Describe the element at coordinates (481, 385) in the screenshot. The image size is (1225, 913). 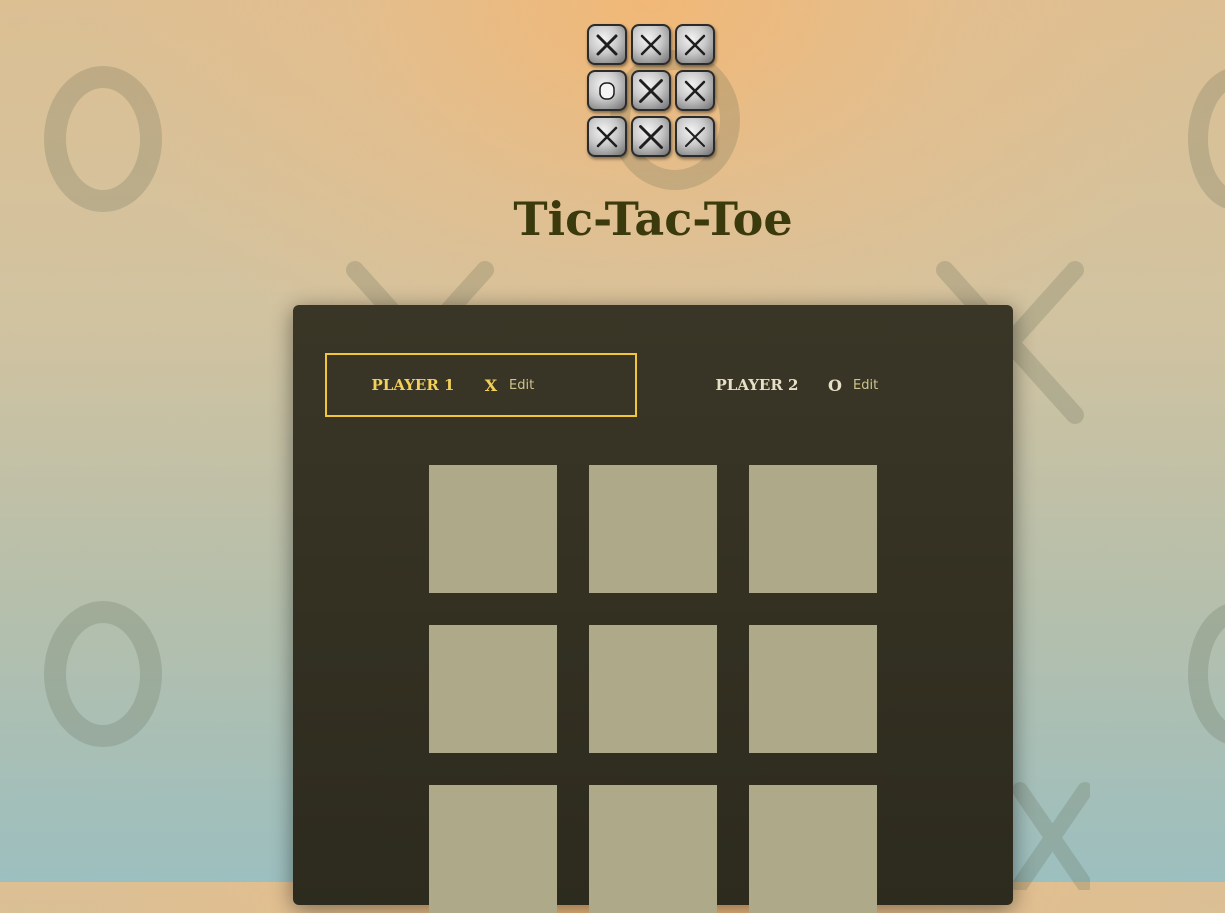
I see `player-1-card: PLAYER 1 X Edit` at that location.